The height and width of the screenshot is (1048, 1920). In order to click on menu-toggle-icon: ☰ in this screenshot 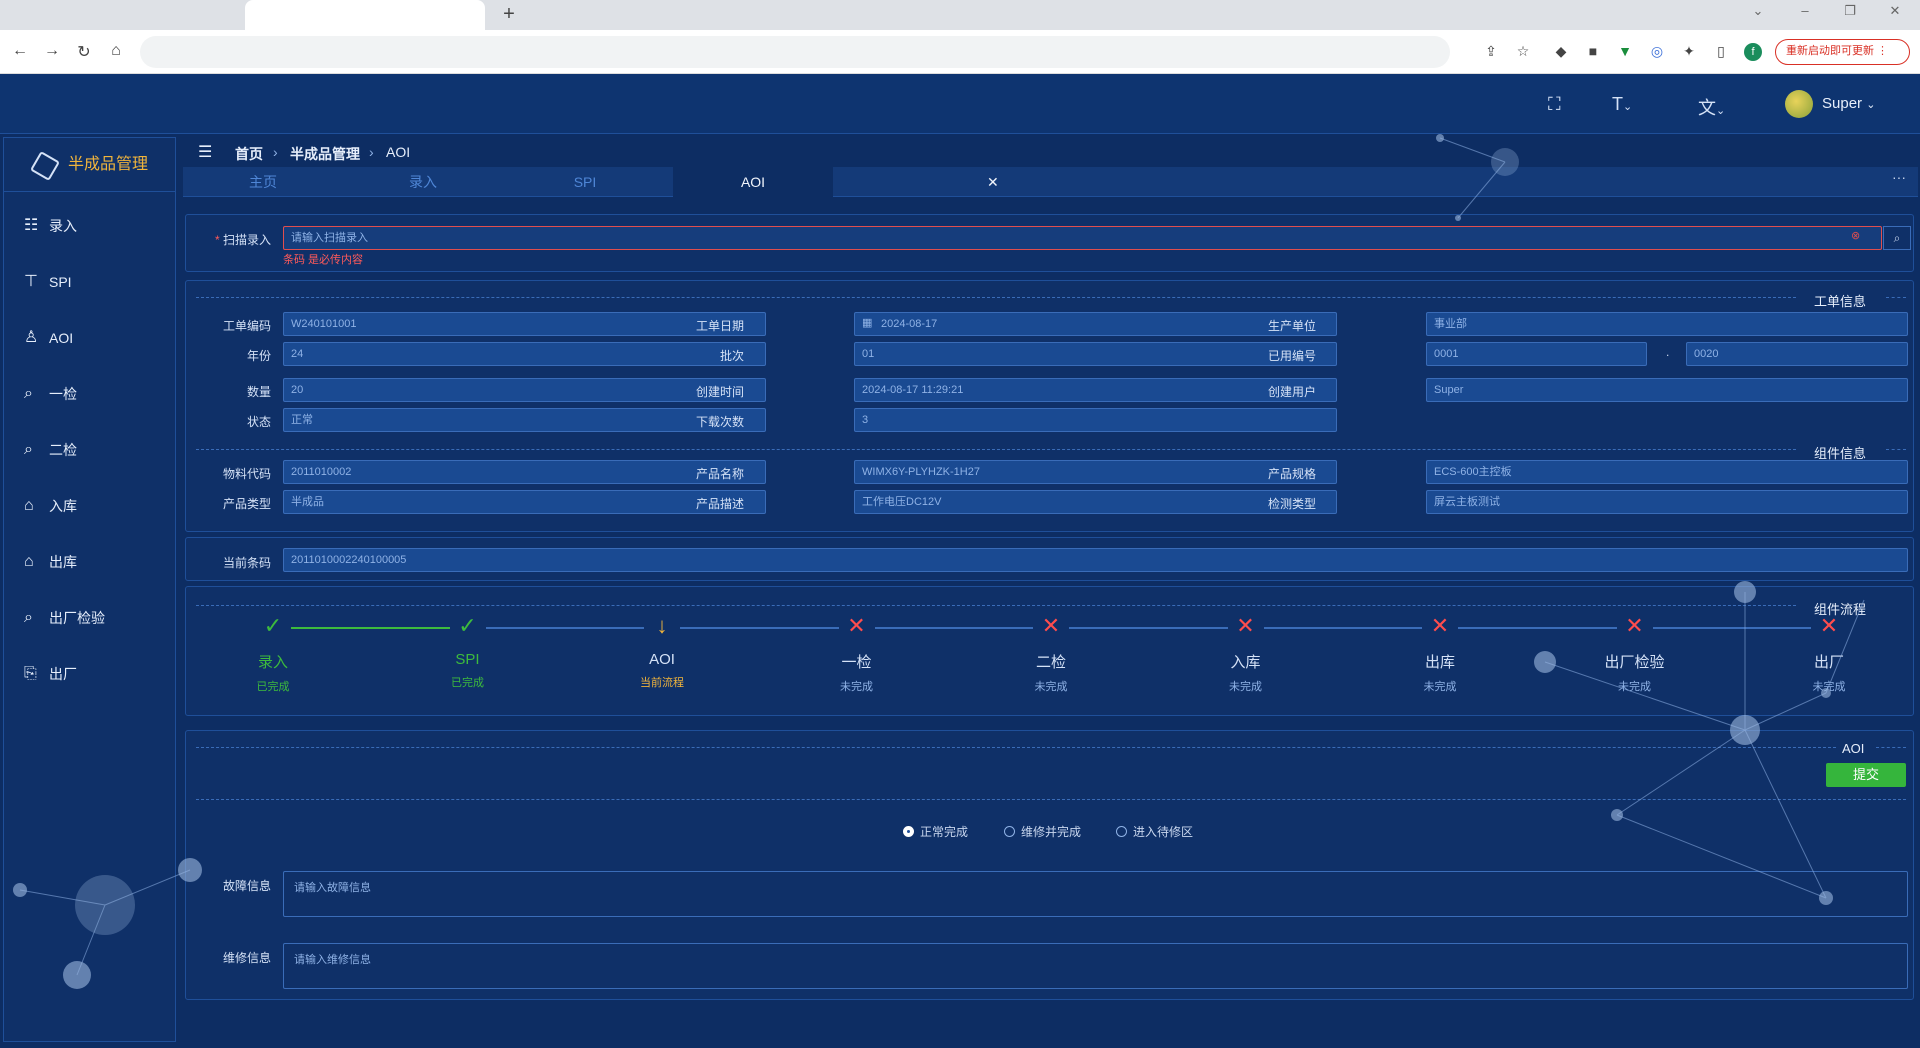, I will do `click(205, 152)`.